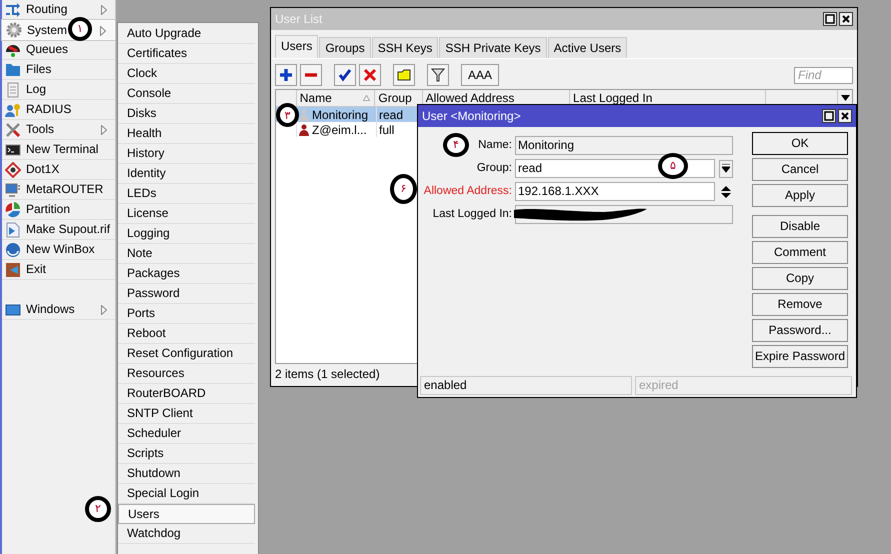 The height and width of the screenshot is (554, 891). I want to click on note-icon, so click(404, 75).